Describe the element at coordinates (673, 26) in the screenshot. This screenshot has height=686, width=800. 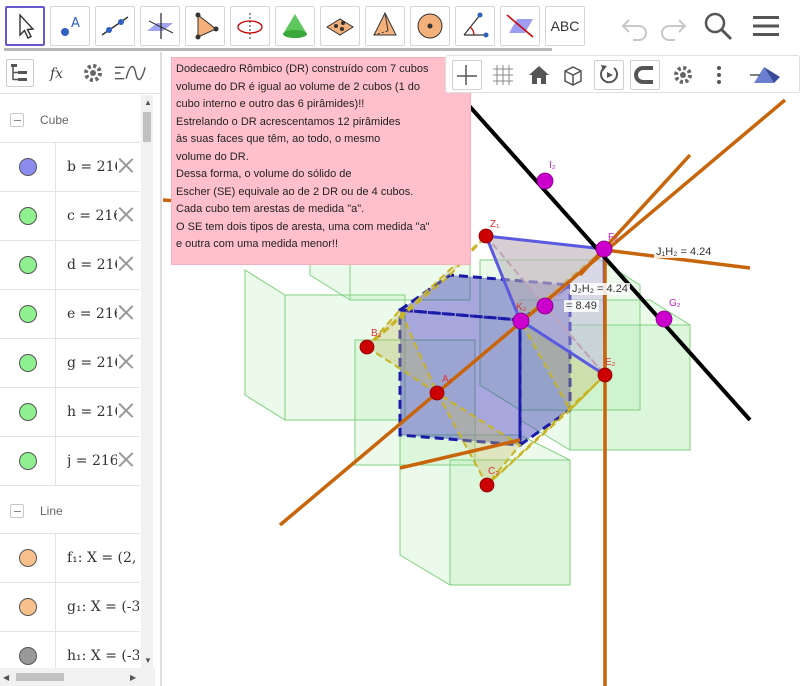
I see `redo-button` at that location.